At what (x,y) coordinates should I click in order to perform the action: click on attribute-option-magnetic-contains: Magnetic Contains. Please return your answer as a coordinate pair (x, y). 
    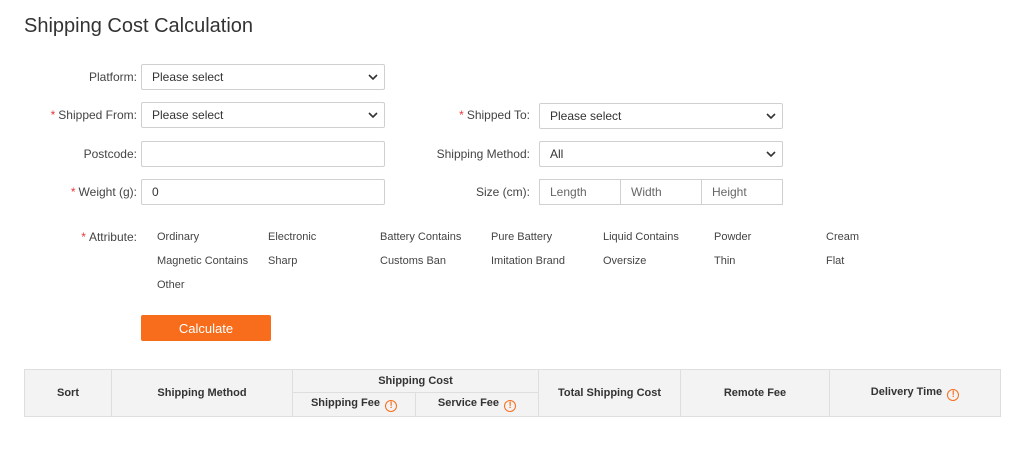
    Looking at the image, I should click on (202, 261).